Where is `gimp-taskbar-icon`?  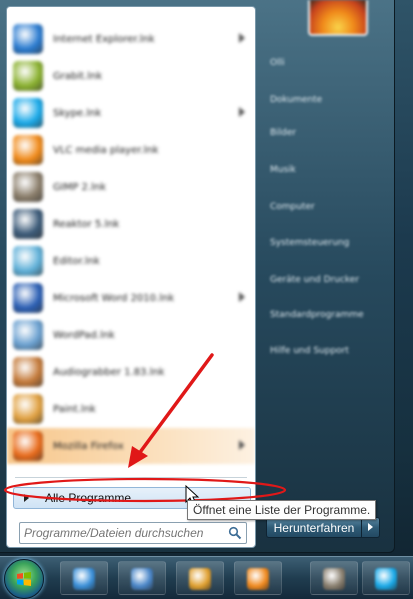 gimp-taskbar-icon is located at coordinates (334, 579).